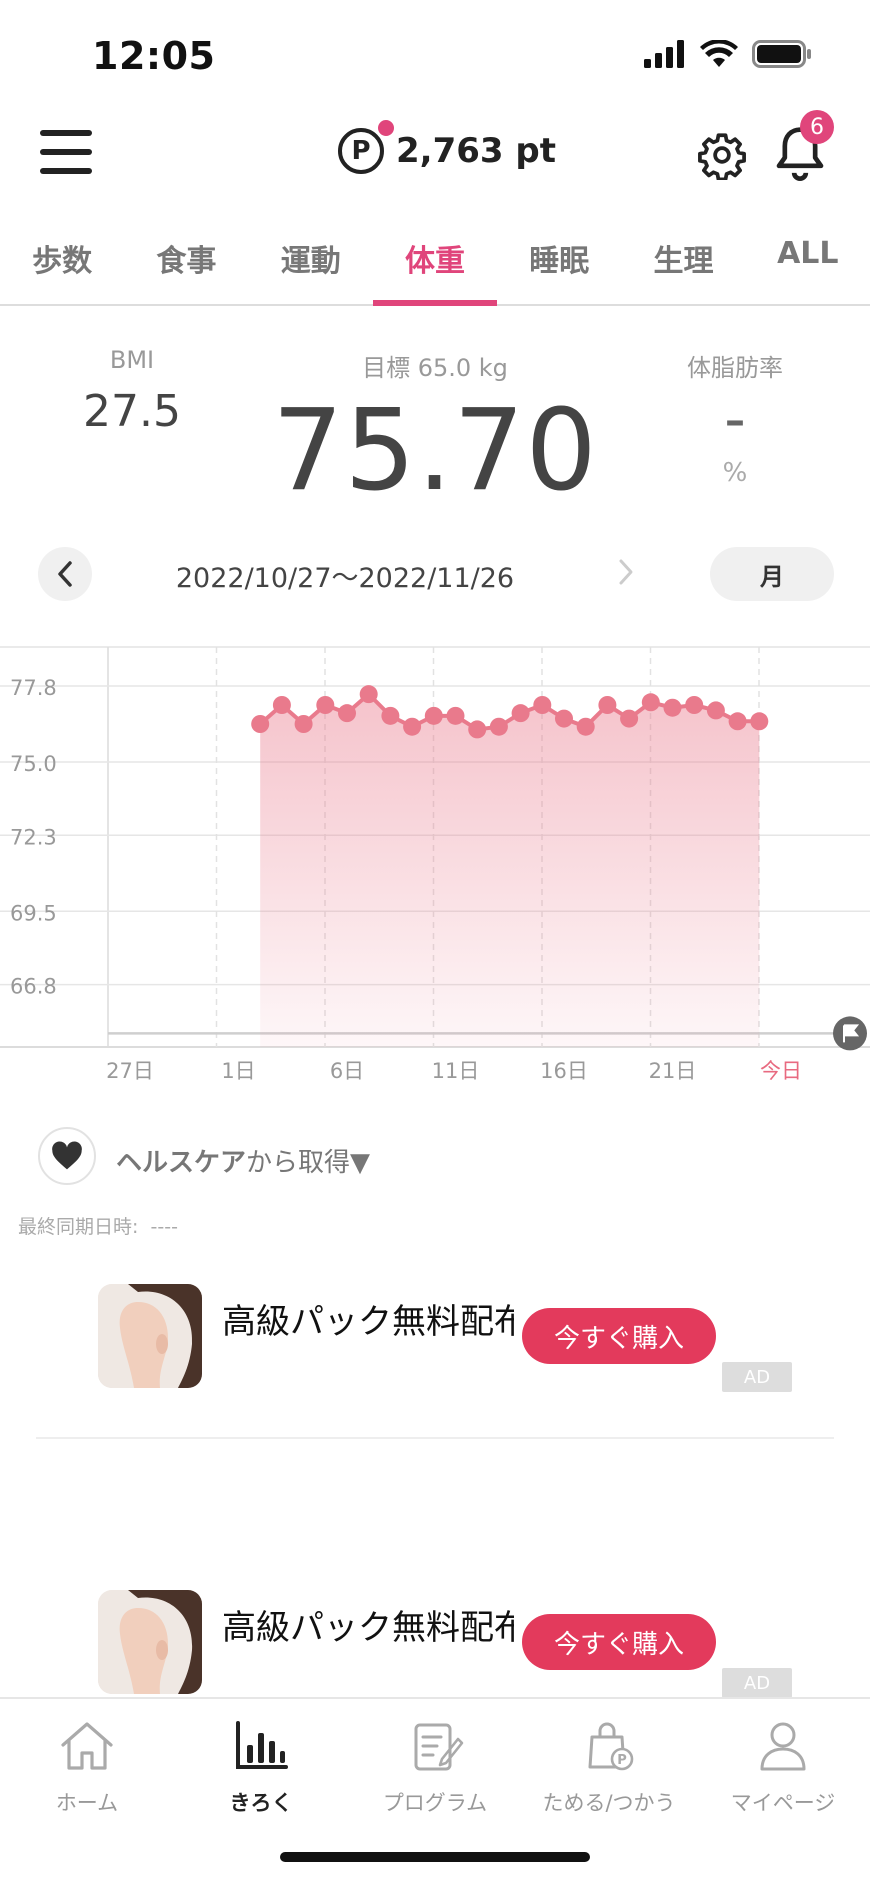  I want to click on svg-text: P, so click(622, 1760).